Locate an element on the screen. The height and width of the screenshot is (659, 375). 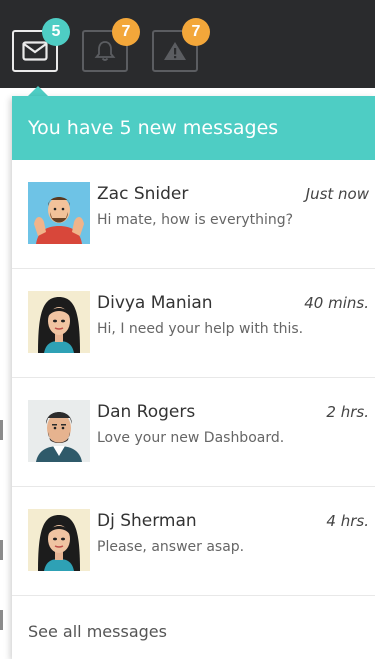
message-time: 40 mins. is located at coordinates (336, 303).